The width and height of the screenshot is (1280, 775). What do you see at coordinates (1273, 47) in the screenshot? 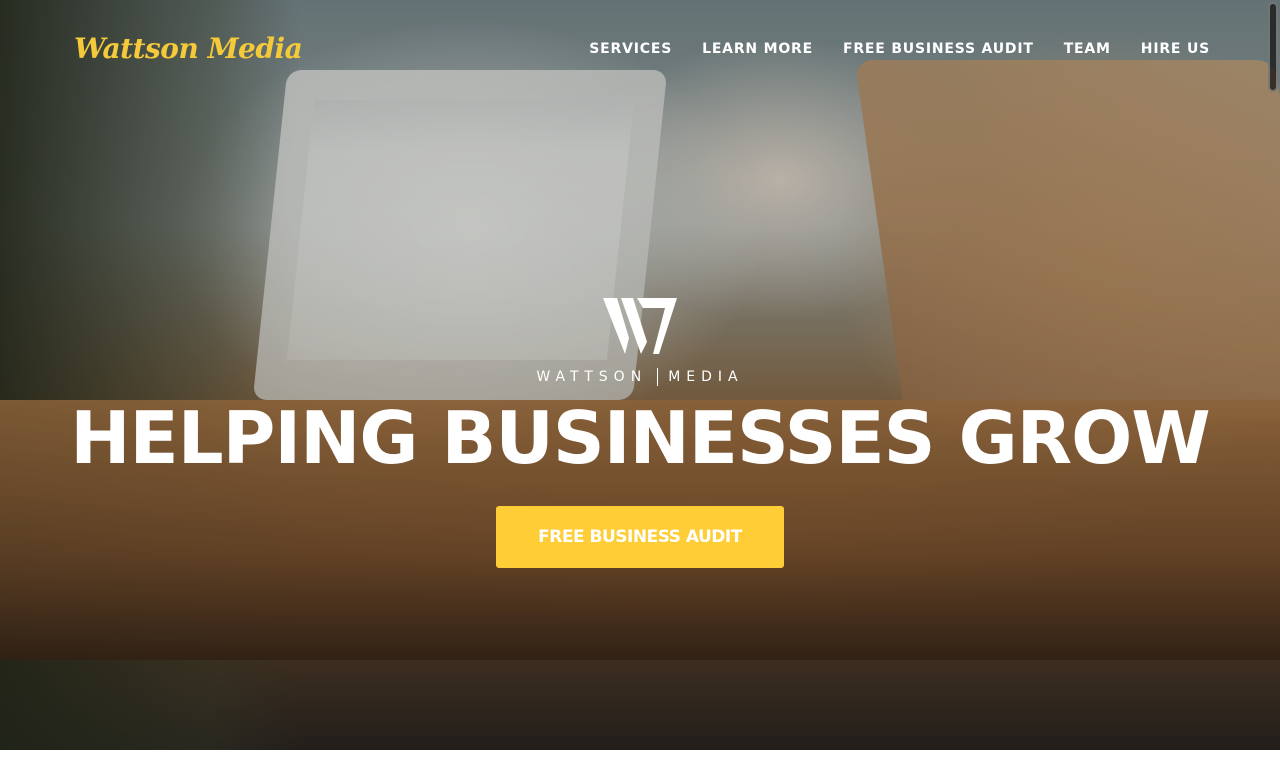
I see `page-scrollbar` at bounding box center [1273, 47].